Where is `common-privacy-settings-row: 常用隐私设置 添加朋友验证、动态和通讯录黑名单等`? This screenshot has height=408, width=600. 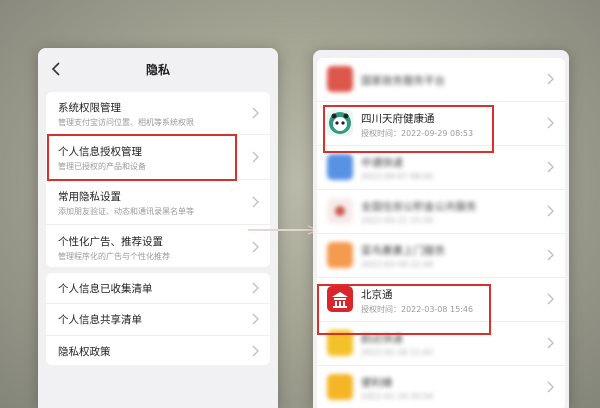
common-privacy-settings-row: 常用隐私设置 添加朋友验证、动态和通讯录黑名单等 is located at coordinates (158, 202).